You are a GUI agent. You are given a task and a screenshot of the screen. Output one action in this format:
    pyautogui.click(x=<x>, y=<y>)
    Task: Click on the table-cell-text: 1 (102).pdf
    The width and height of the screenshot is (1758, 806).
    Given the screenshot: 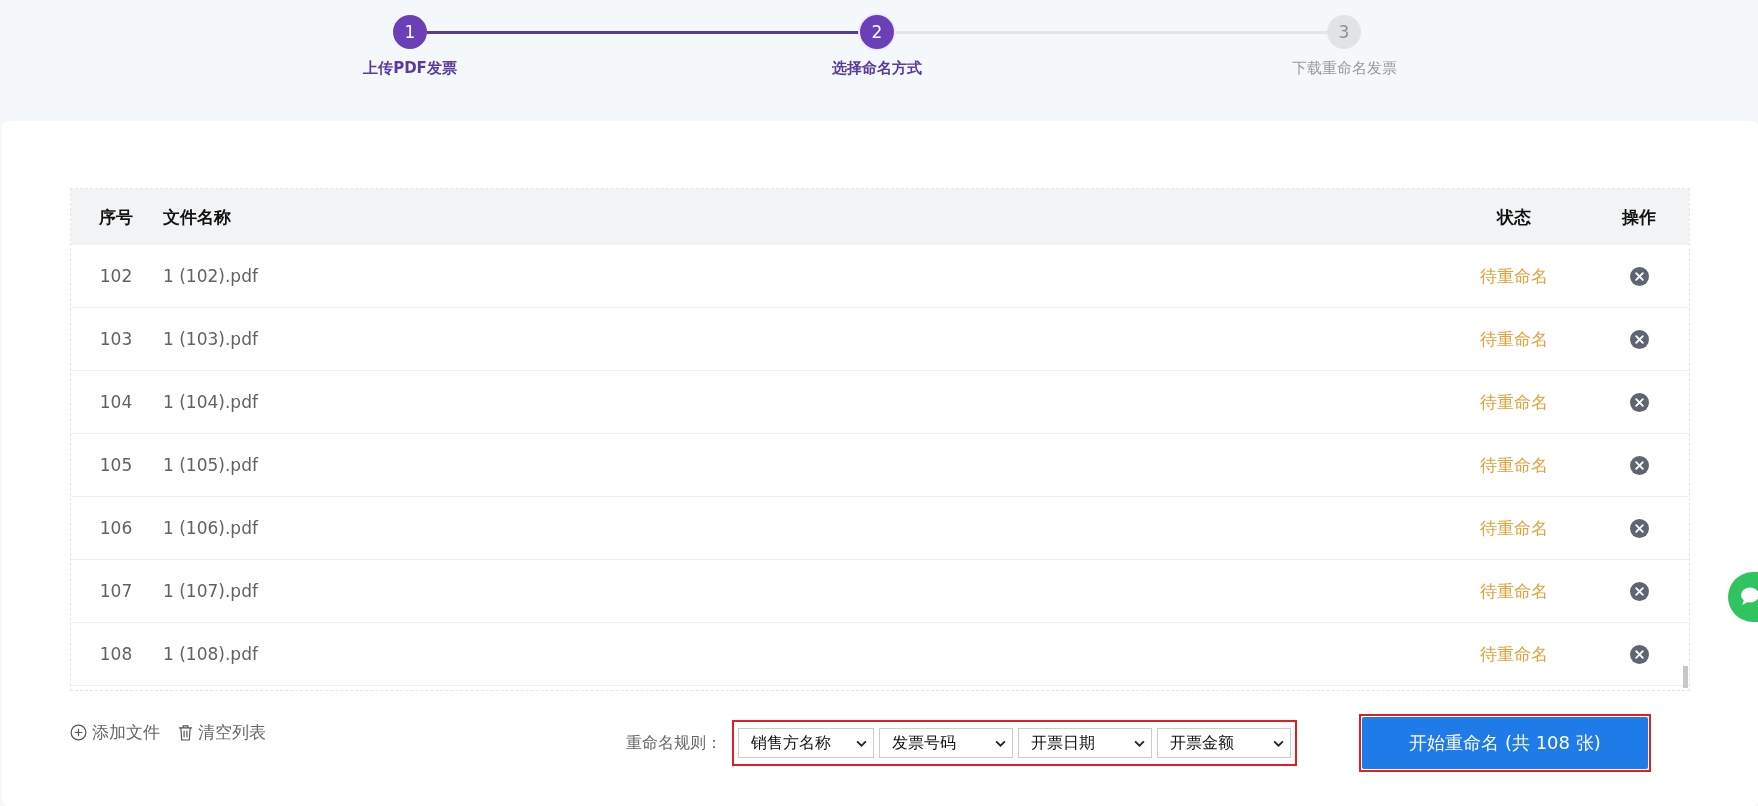 What is the action you would take?
    pyautogui.click(x=211, y=276)
    